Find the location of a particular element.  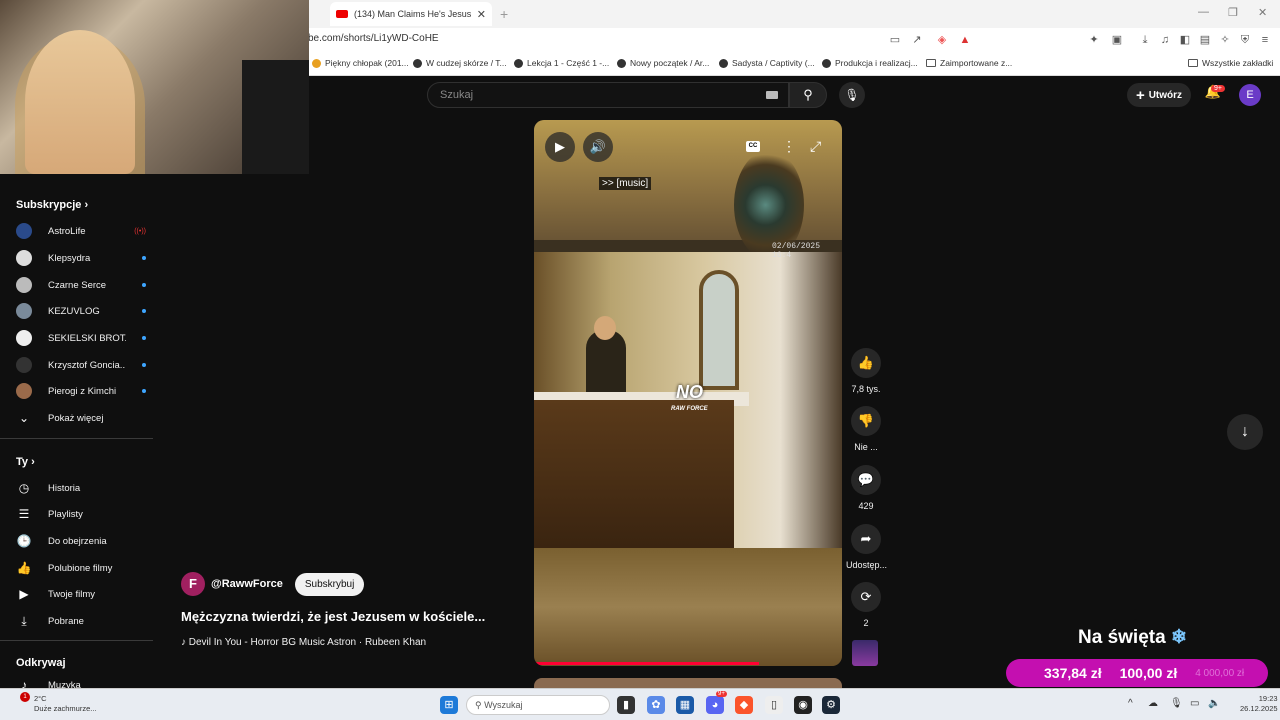

all-bookmarks-folder: Wszystkie zakładki is located at coordinates (1230, 63).